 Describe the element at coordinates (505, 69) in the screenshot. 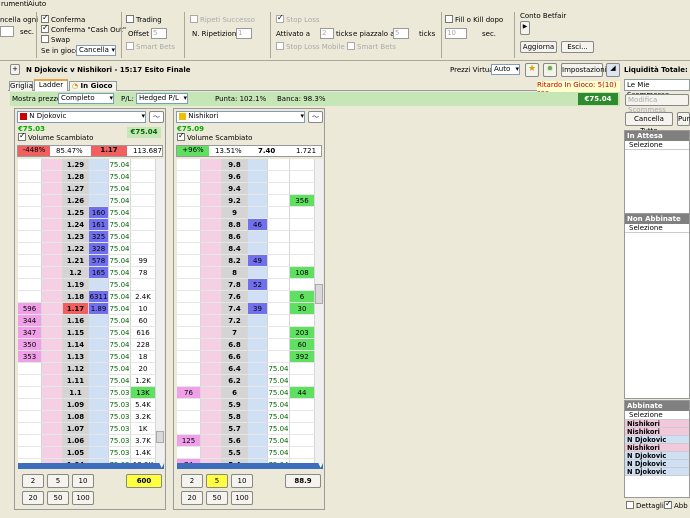

I see `auto-select: Auto ▾` at that location.